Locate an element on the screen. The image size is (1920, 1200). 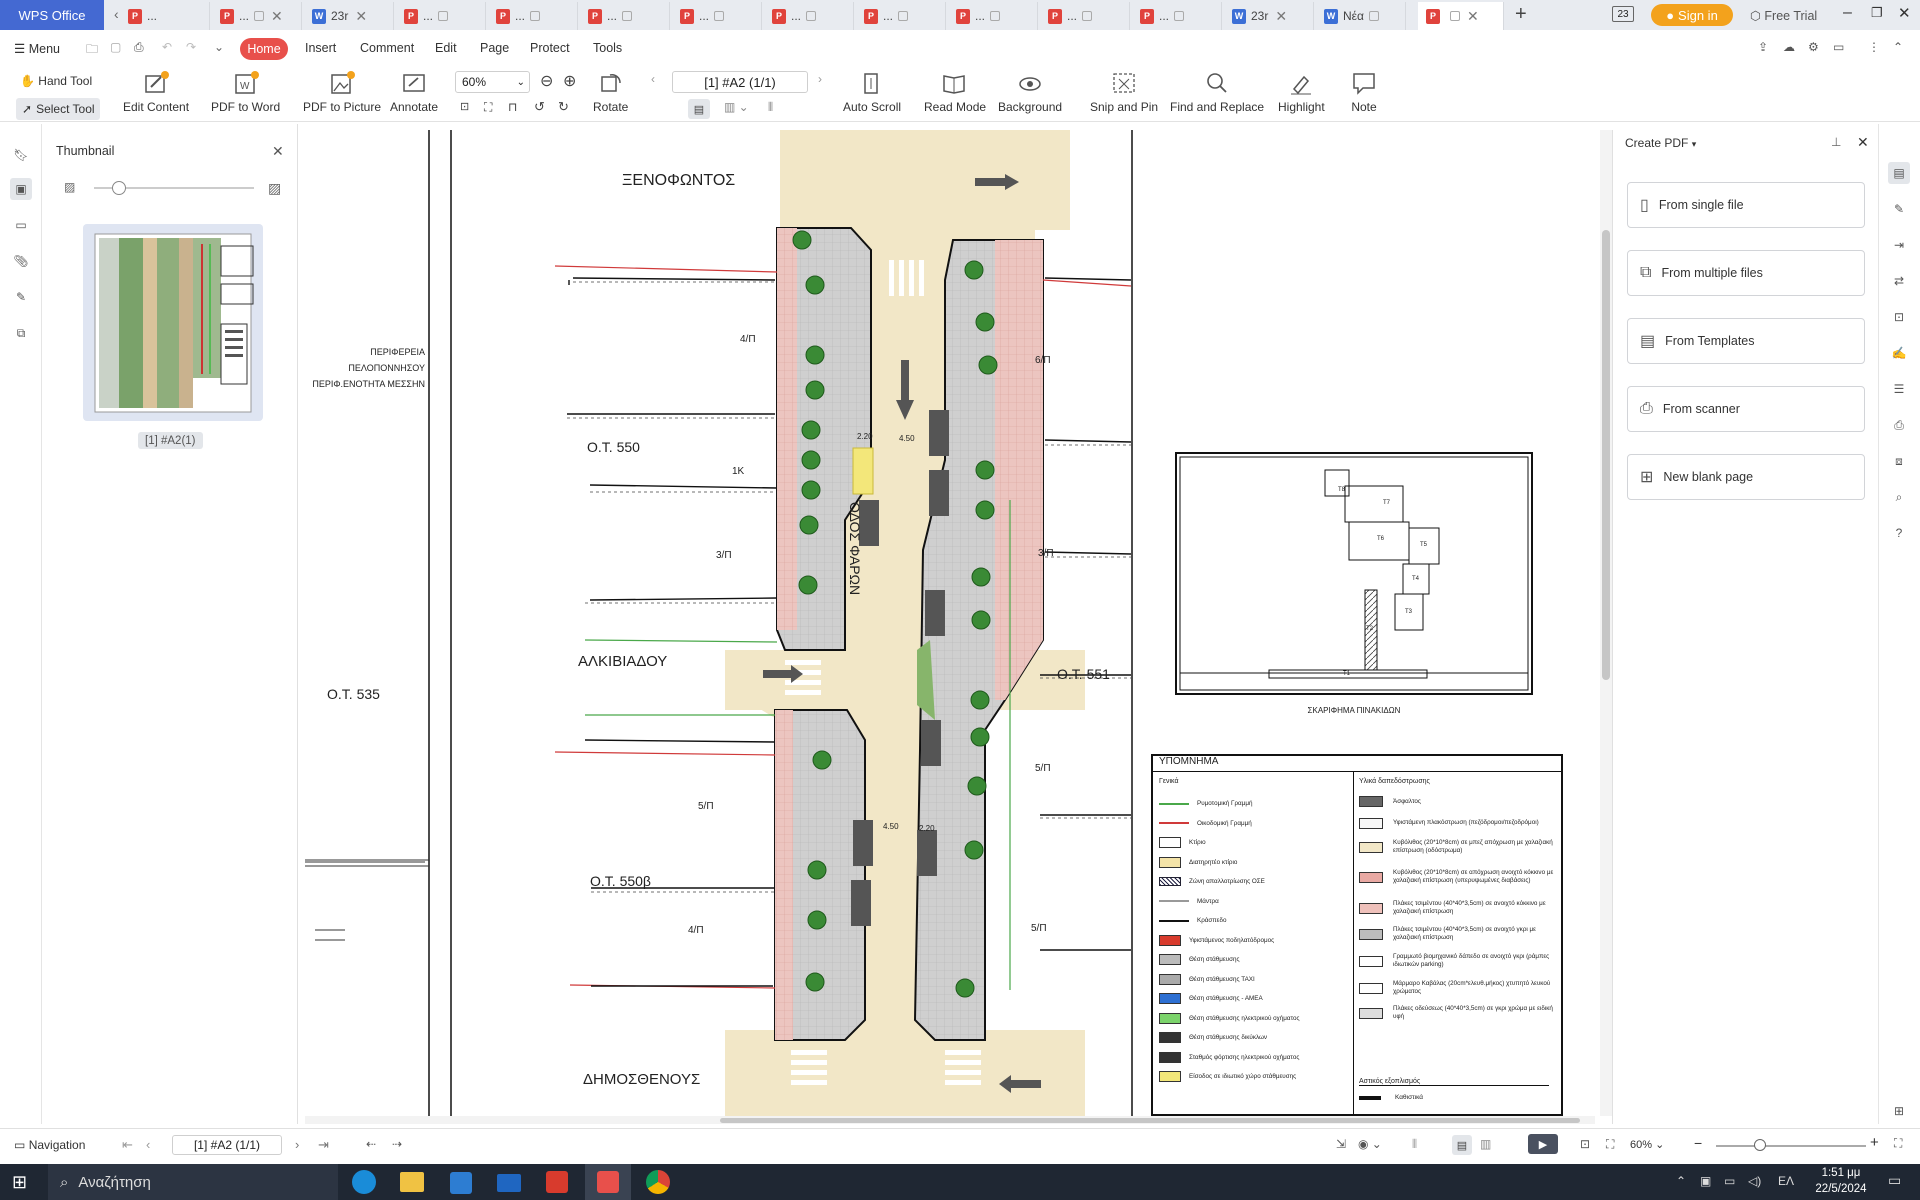
tab-count-icon: 23 is located at coordinates (1623, 14).